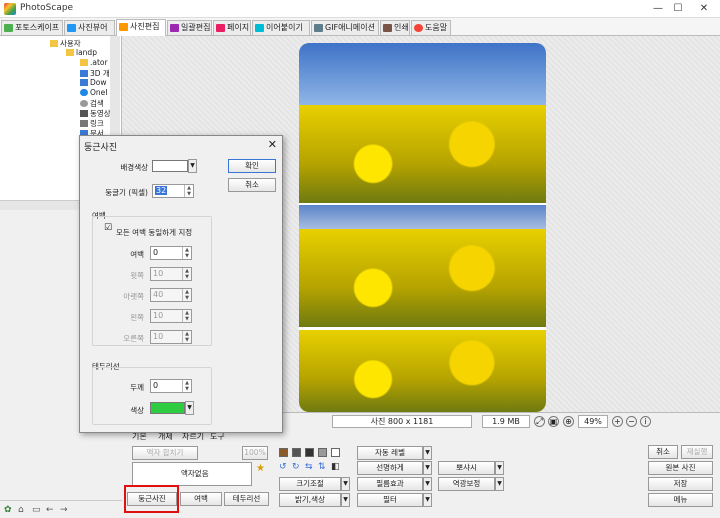 Image resolution: width=720 pixels, height=518 pixels. I want to click on brightness-color-button: 밝기,색상, so click(310, 500).